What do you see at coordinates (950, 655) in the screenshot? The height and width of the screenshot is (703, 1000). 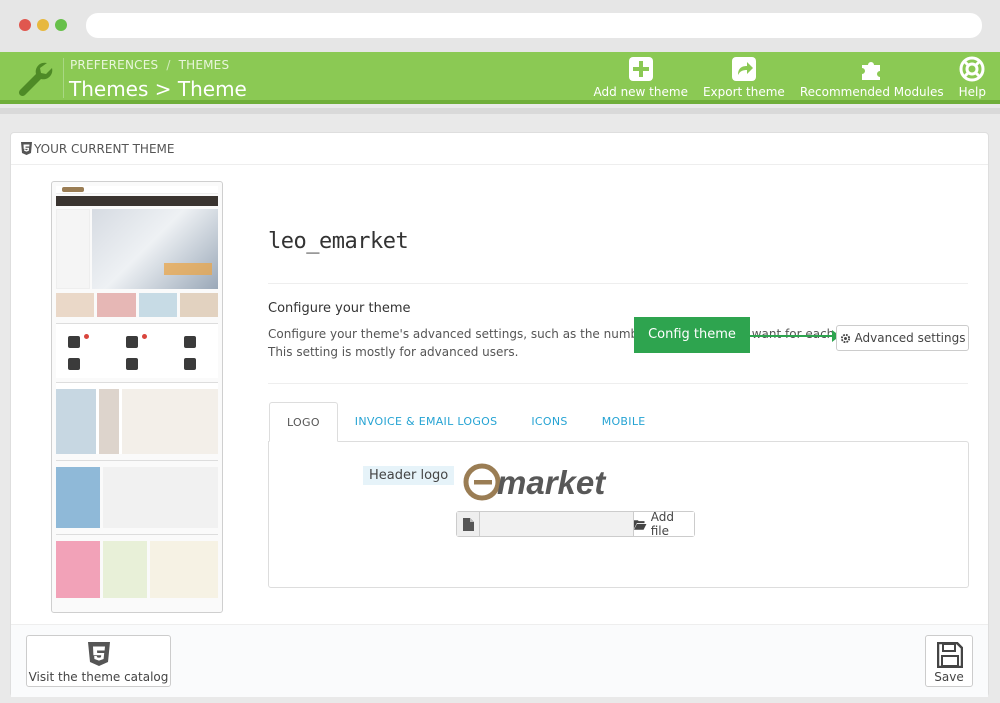 I see `floppy-disk-icon` at bounding box center [950, 655].